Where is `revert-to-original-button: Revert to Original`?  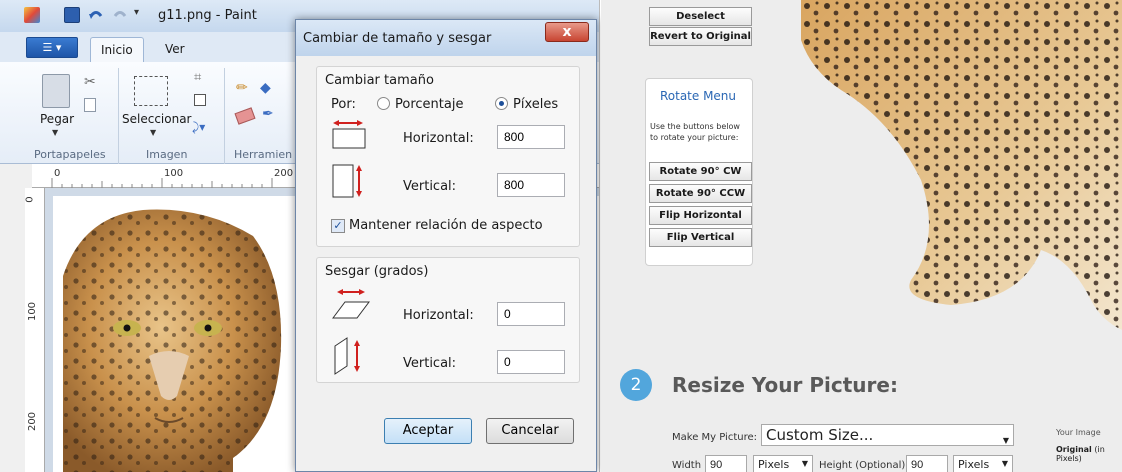 revert-to-original-button: Revert to Original is located at coordinates (700, 36).